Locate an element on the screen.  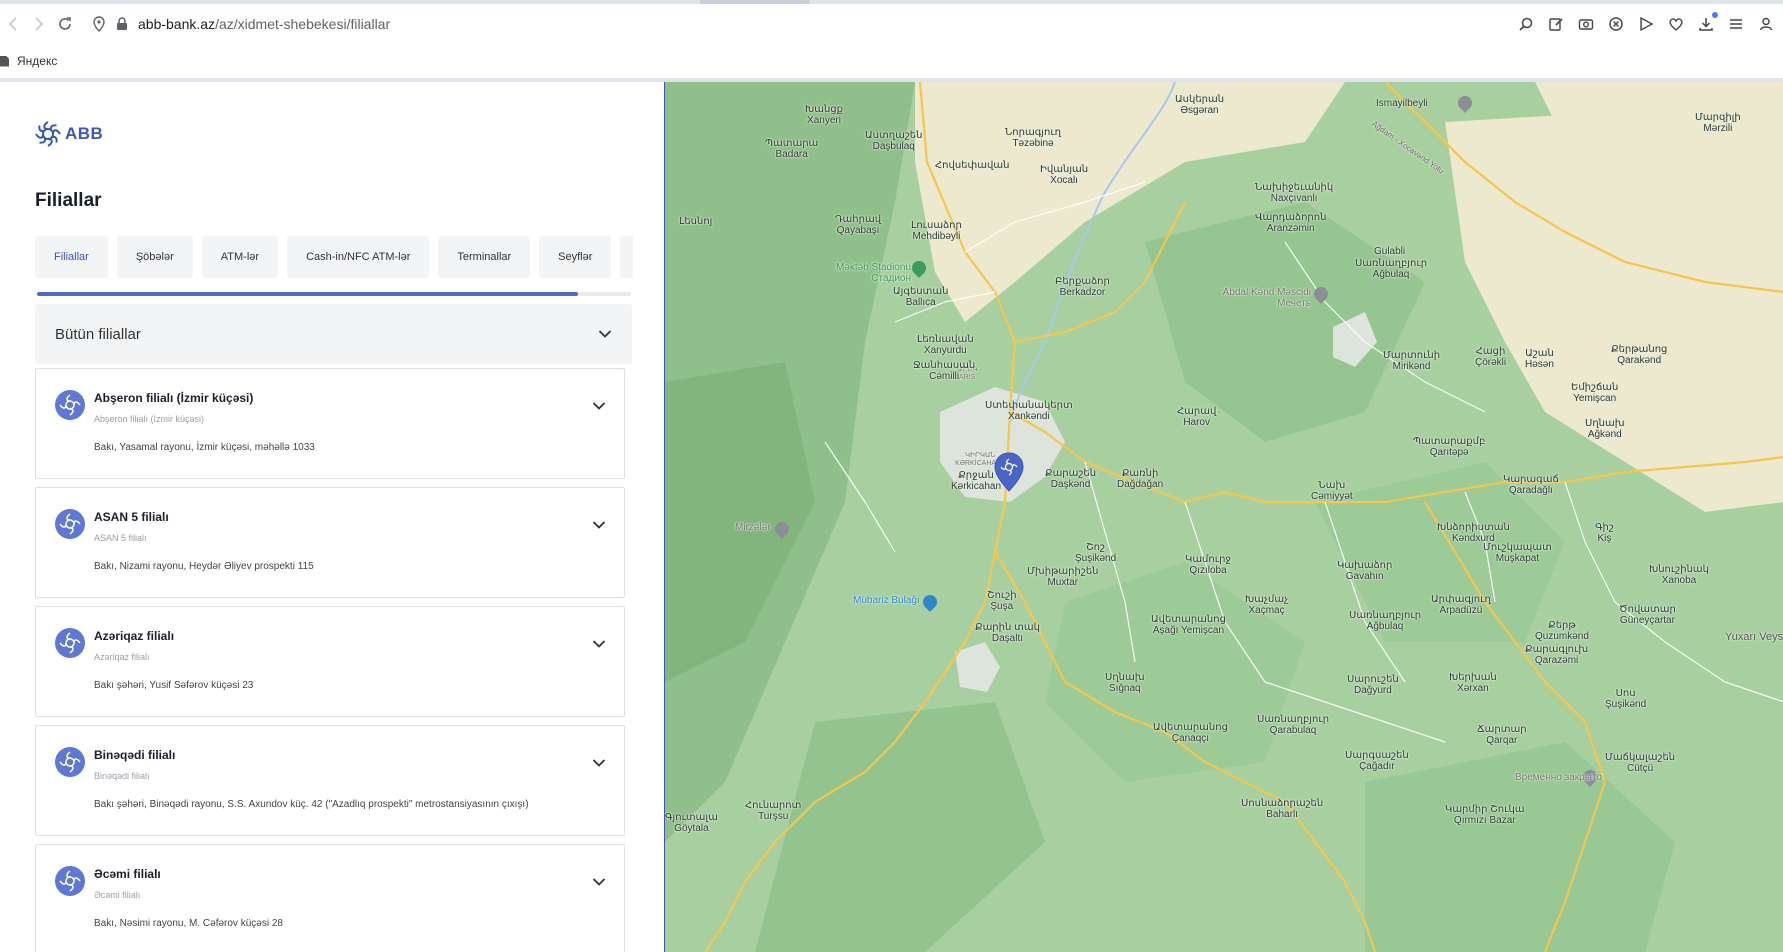
map-place-label: Պատարա Badara is located at coordinates (792, 149).